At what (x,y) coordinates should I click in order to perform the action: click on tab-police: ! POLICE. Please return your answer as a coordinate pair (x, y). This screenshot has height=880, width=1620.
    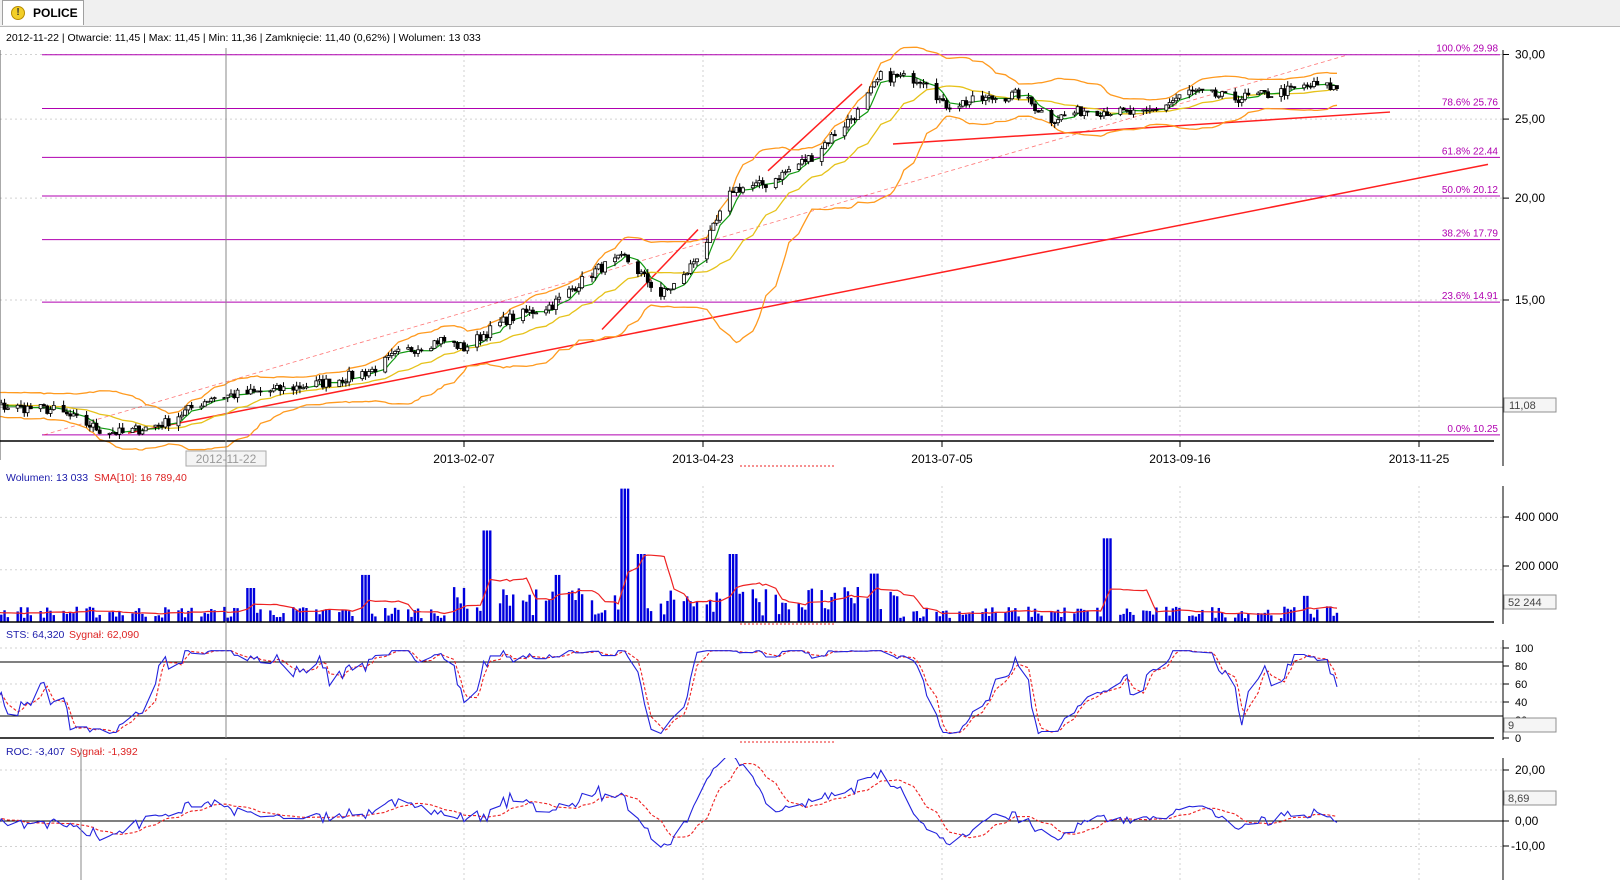
    Looking at the image, I should click on (43, 12).